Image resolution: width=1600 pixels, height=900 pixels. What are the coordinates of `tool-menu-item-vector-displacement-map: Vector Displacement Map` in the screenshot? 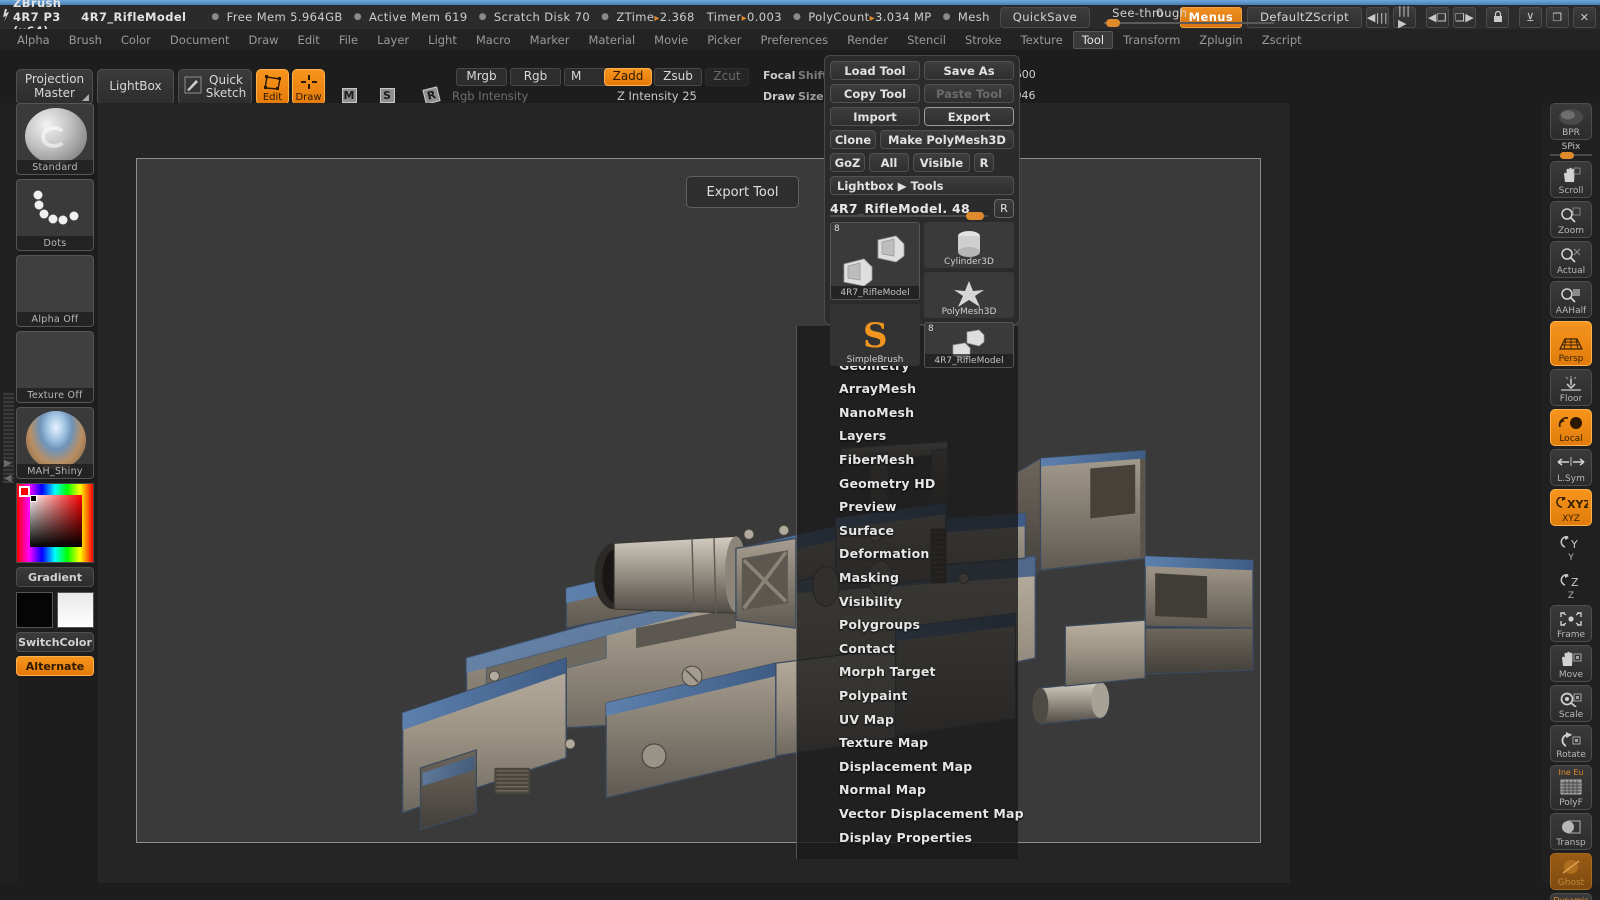 It's located at (931, 813).